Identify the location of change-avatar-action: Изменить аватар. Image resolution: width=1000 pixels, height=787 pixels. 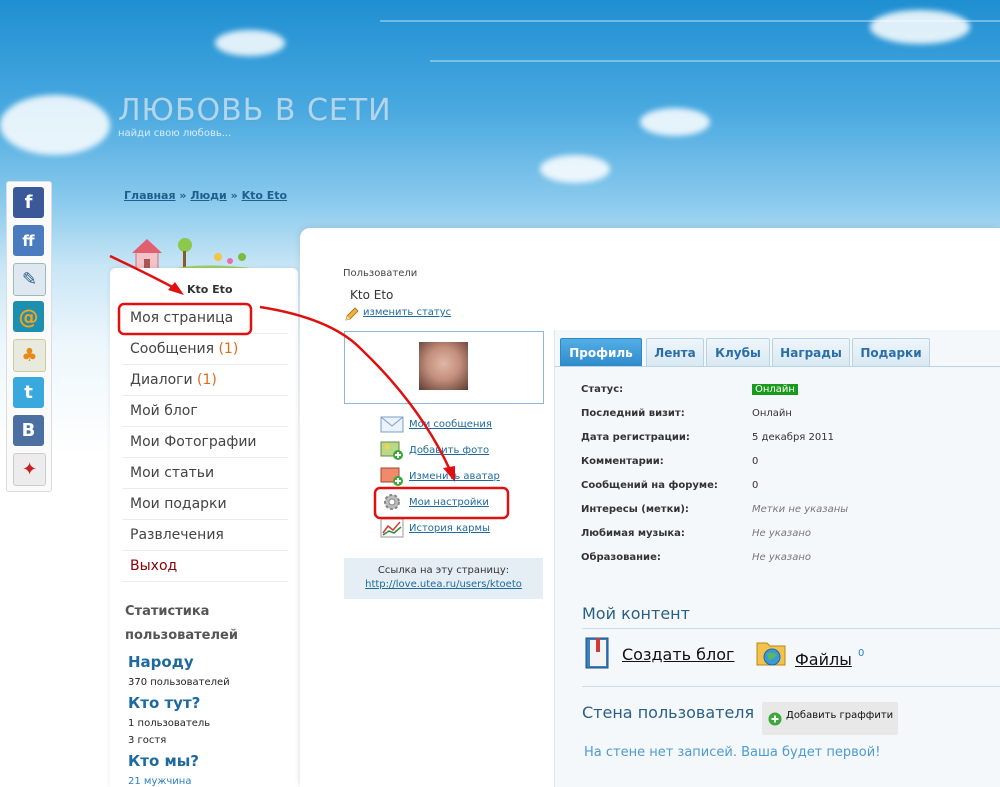
(450, 478).